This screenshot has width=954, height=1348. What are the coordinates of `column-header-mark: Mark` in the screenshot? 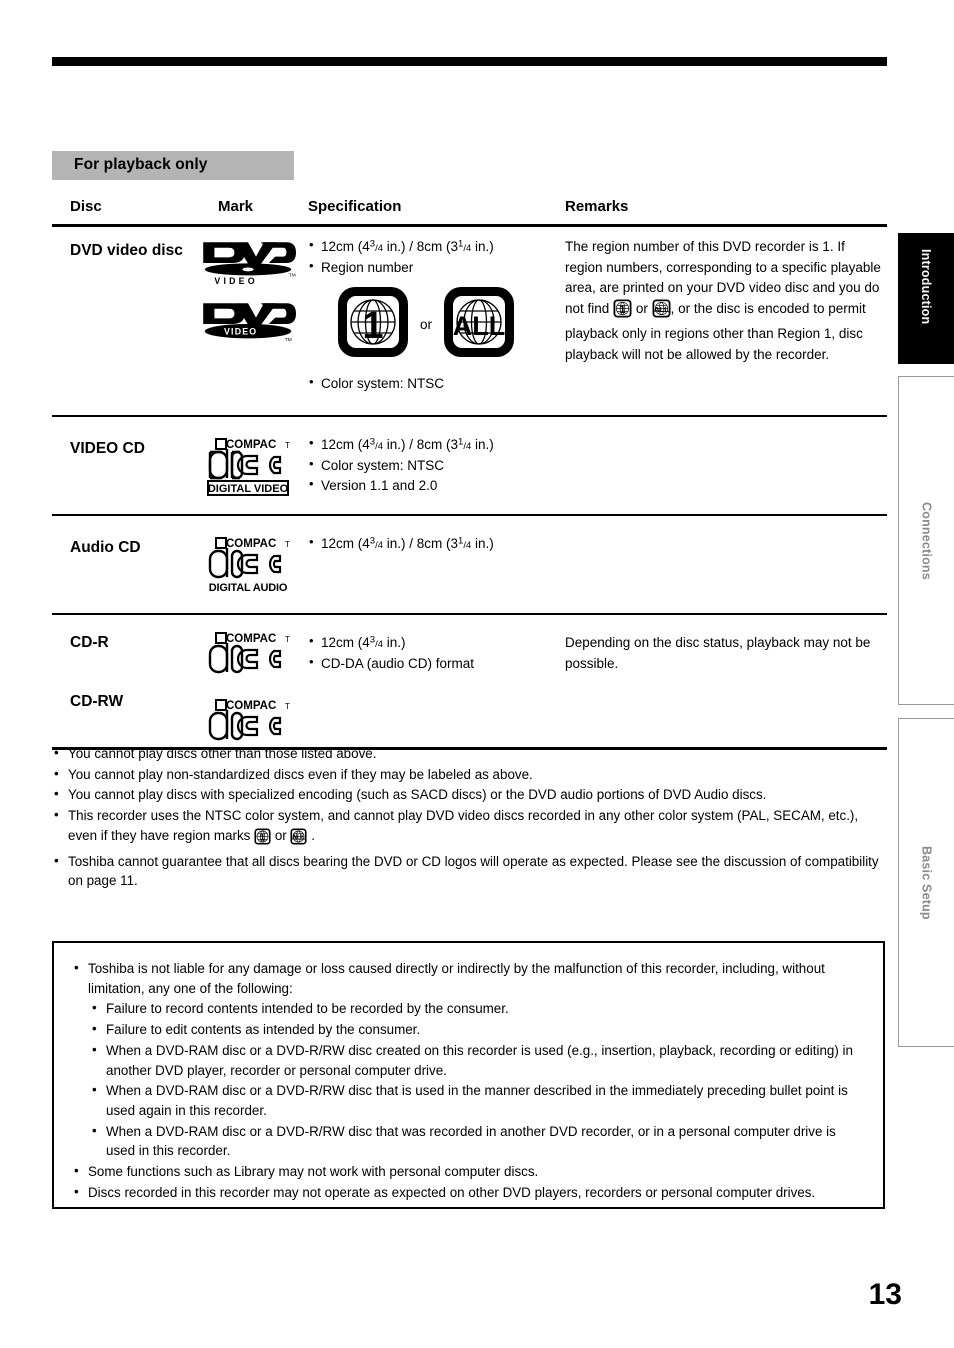 It's located at (236, 206).